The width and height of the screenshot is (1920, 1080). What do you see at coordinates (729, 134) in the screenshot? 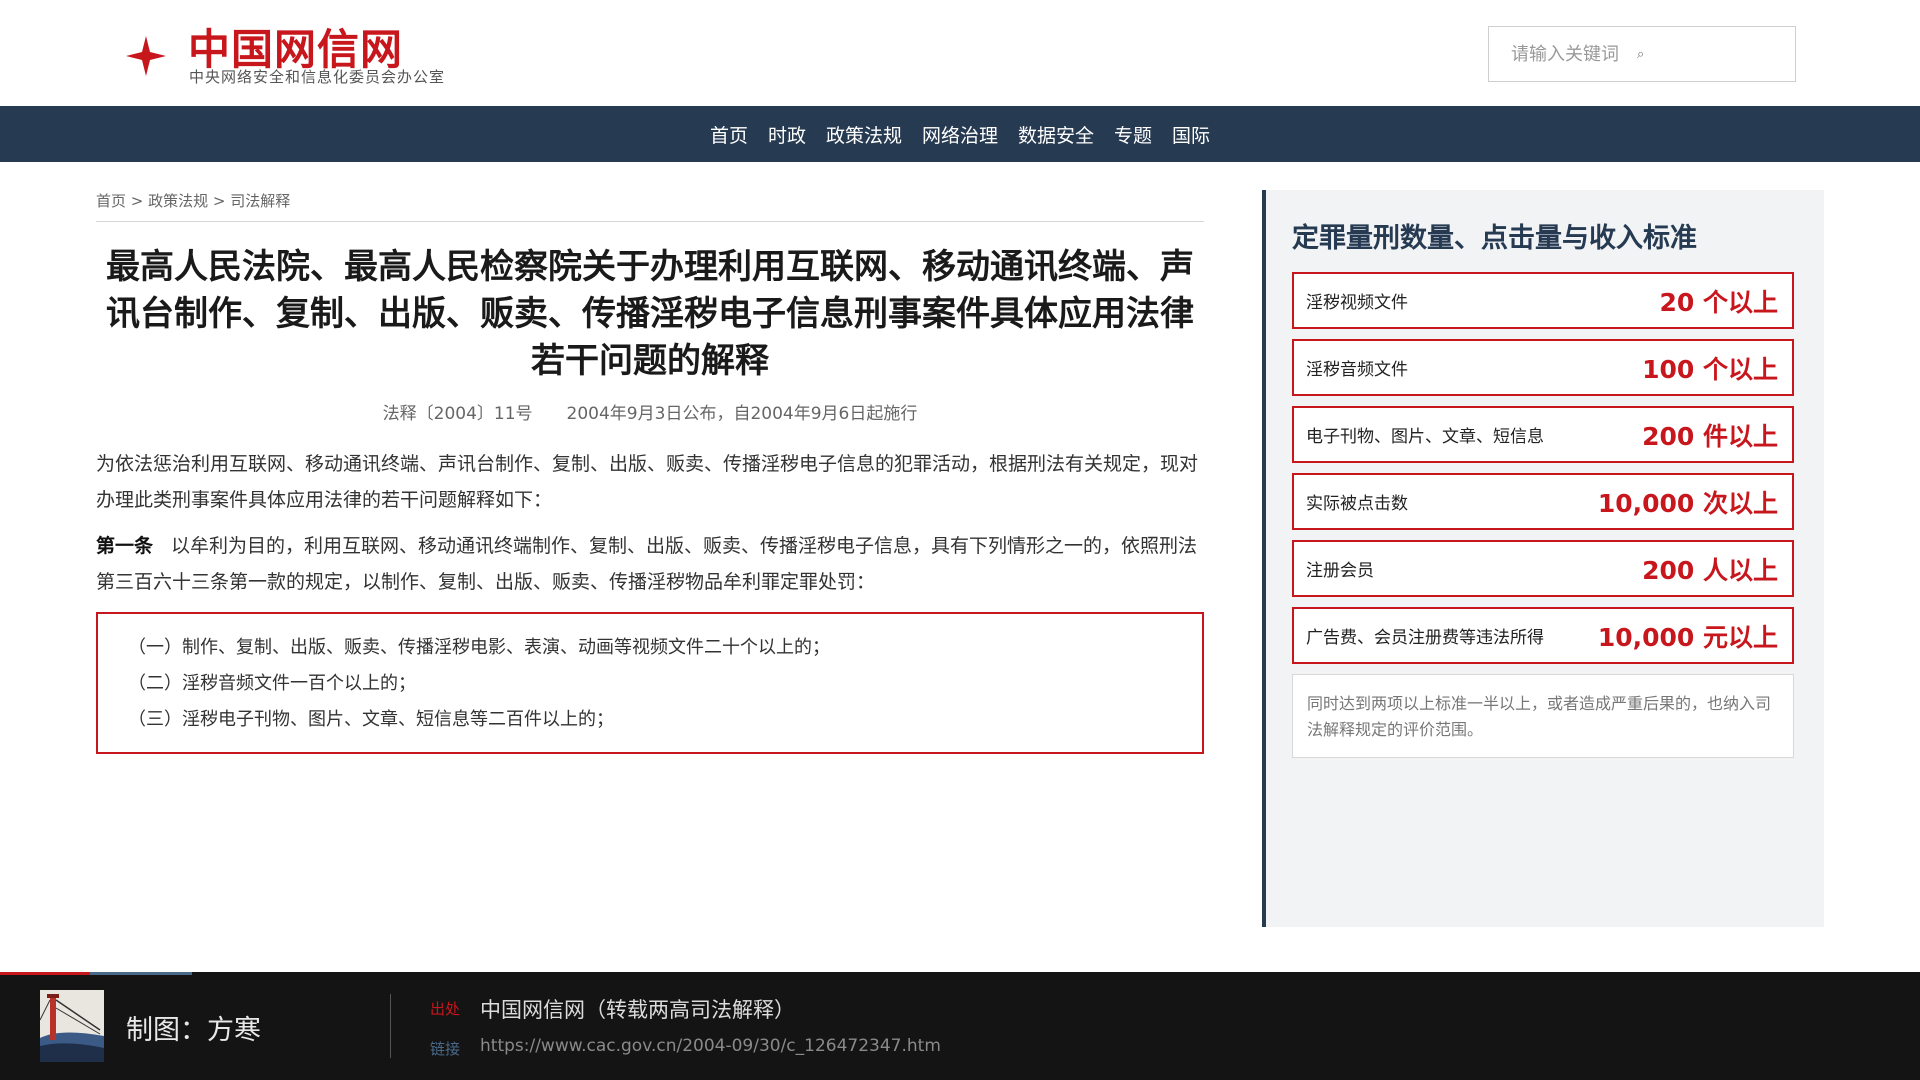
I see `nav-item-home: 首页` at bounding box center [729, 134].